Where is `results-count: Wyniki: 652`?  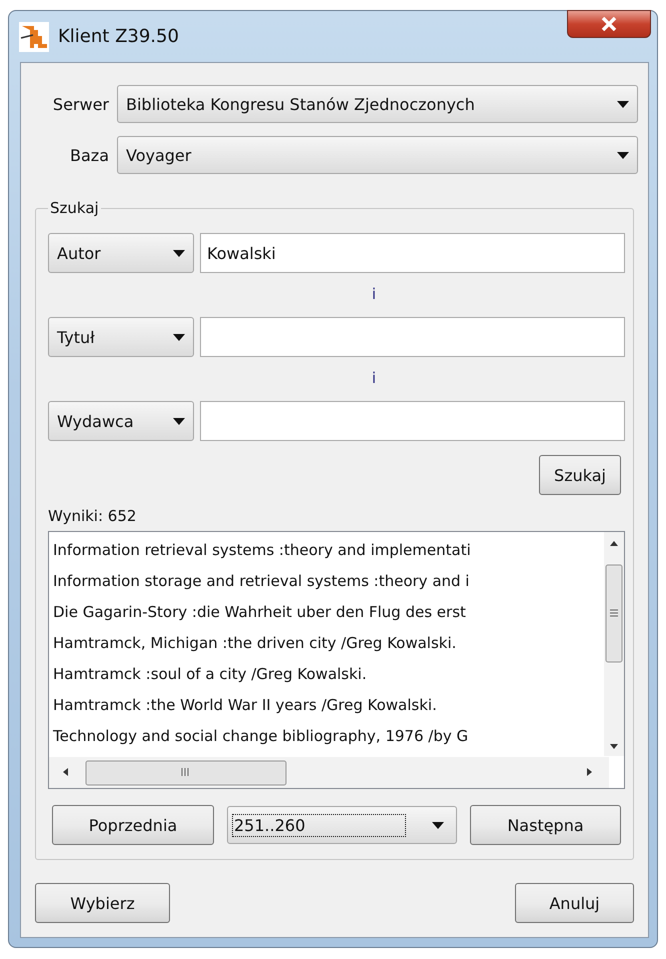
results-count: Wyniki: 652 is located at coordinates (93, 516).